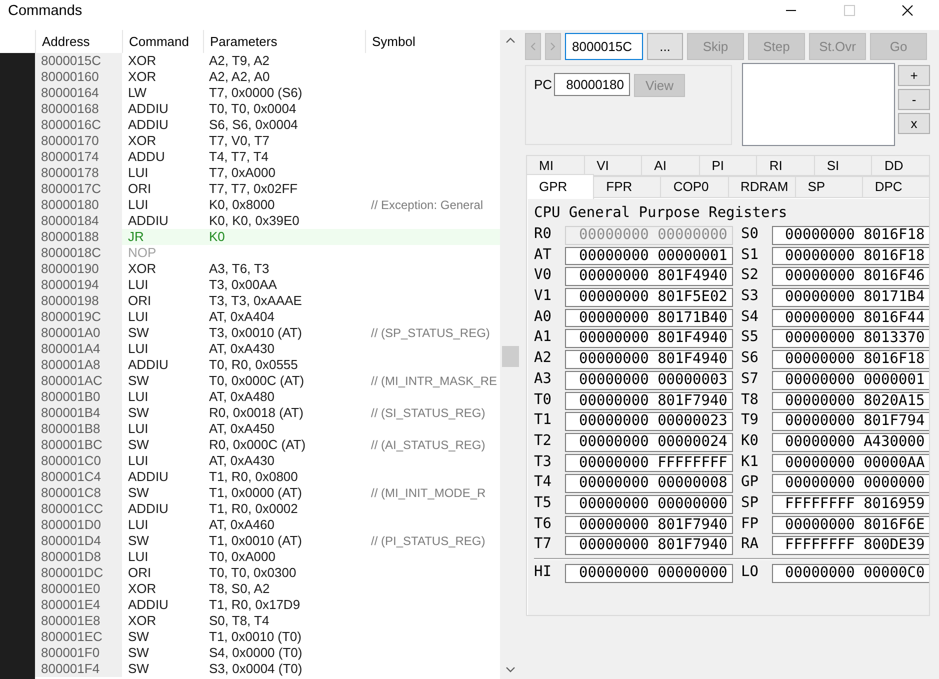  What do you see at coordinates (141, 253) in the screenshot?
I see `instruction-text: NOP` at bounding box center [141, 253].